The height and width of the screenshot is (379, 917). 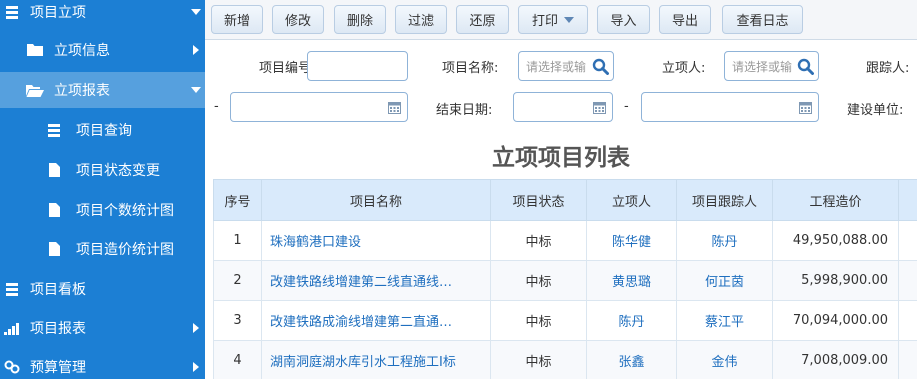 I want to click on row-cost: 7,008,009.00, so click(x=835, y=359).